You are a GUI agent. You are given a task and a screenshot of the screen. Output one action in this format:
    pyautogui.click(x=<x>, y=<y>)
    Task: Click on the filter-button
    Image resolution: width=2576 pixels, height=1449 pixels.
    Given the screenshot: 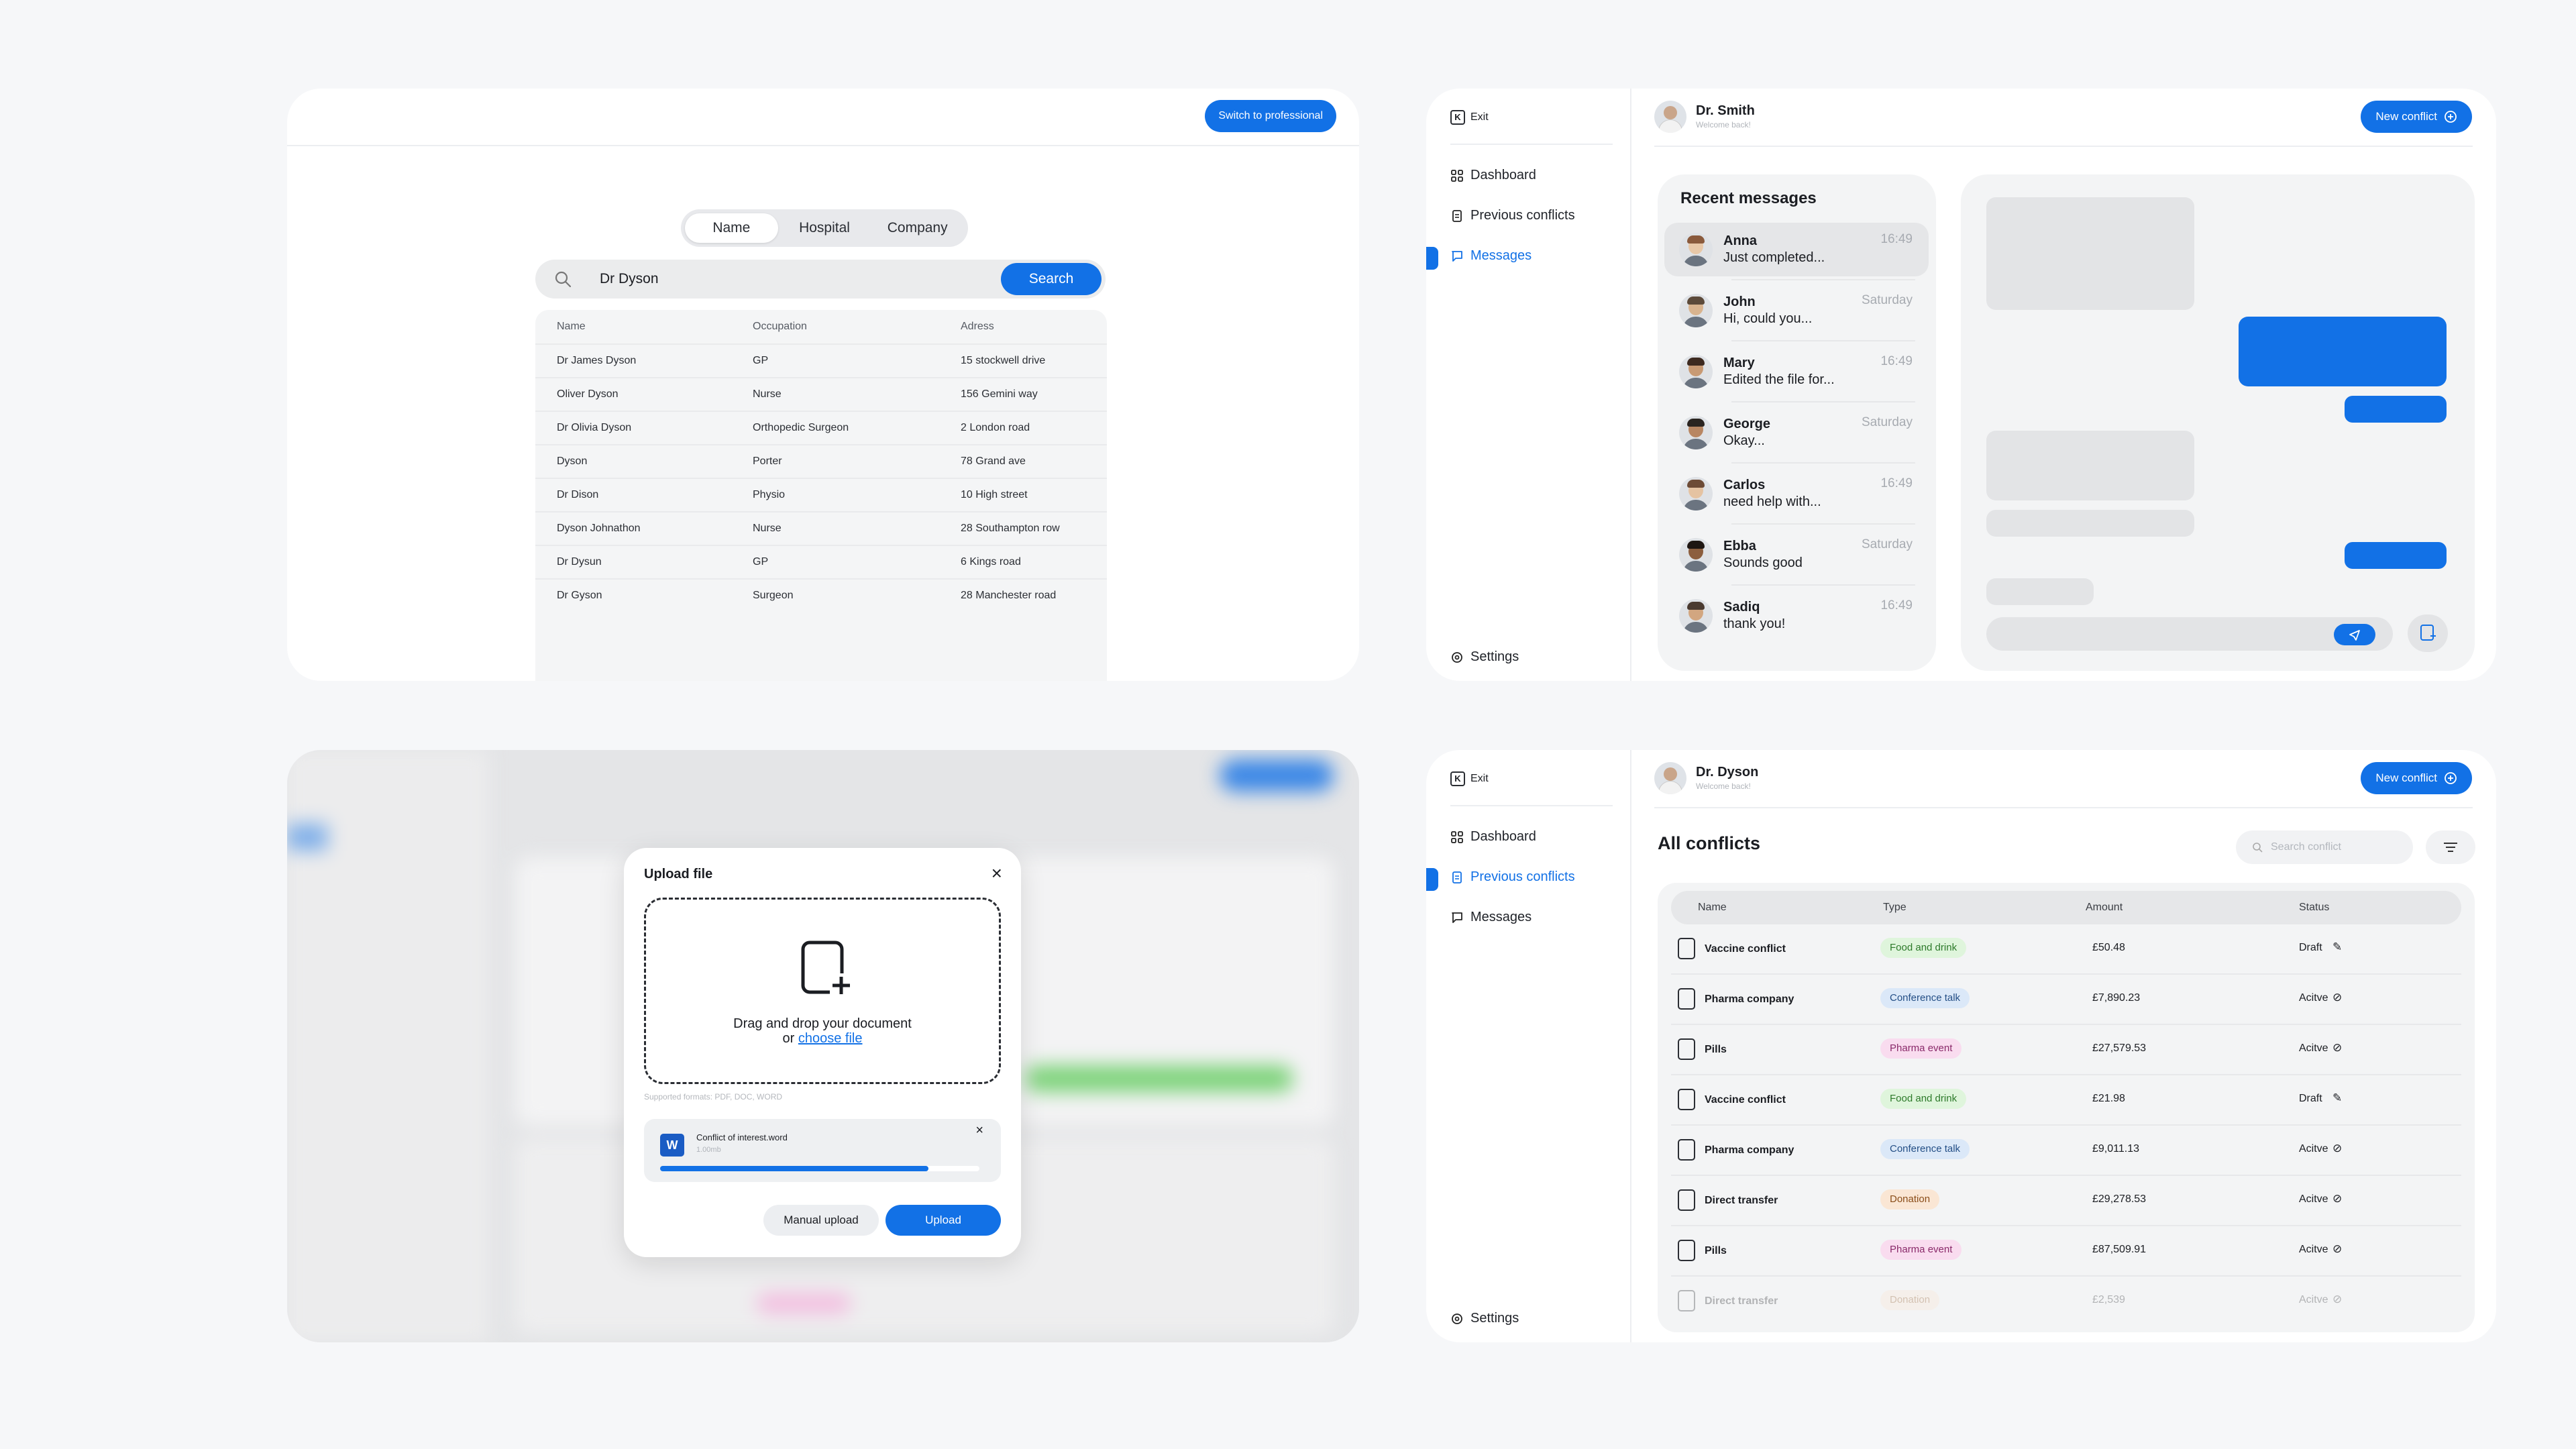 What is the action you would take?
    pyautogui.click(x=2450, y=847)
    